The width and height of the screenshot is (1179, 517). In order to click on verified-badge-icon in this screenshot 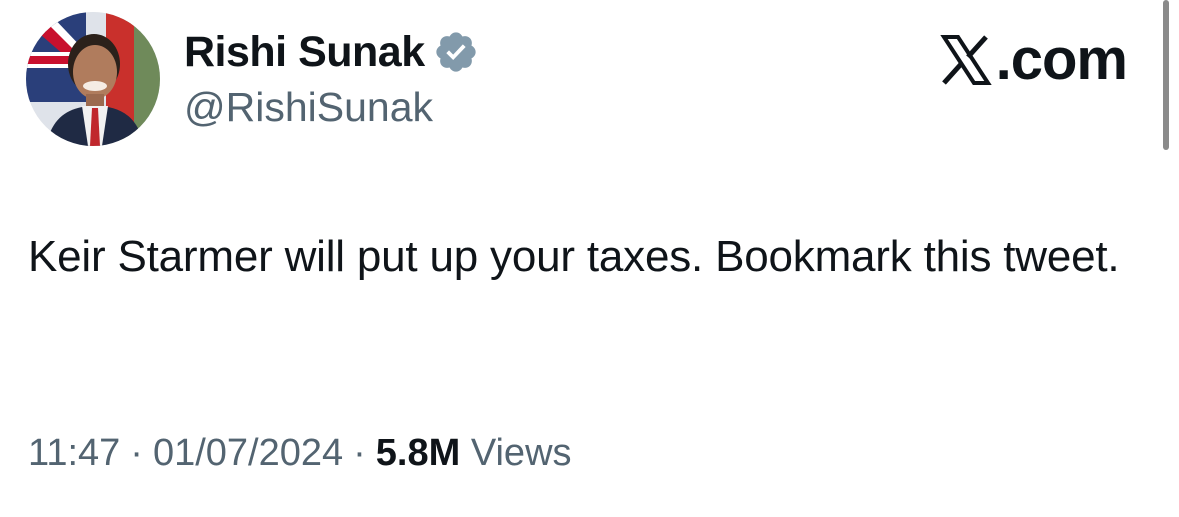, I will do `click(456, 52)`.